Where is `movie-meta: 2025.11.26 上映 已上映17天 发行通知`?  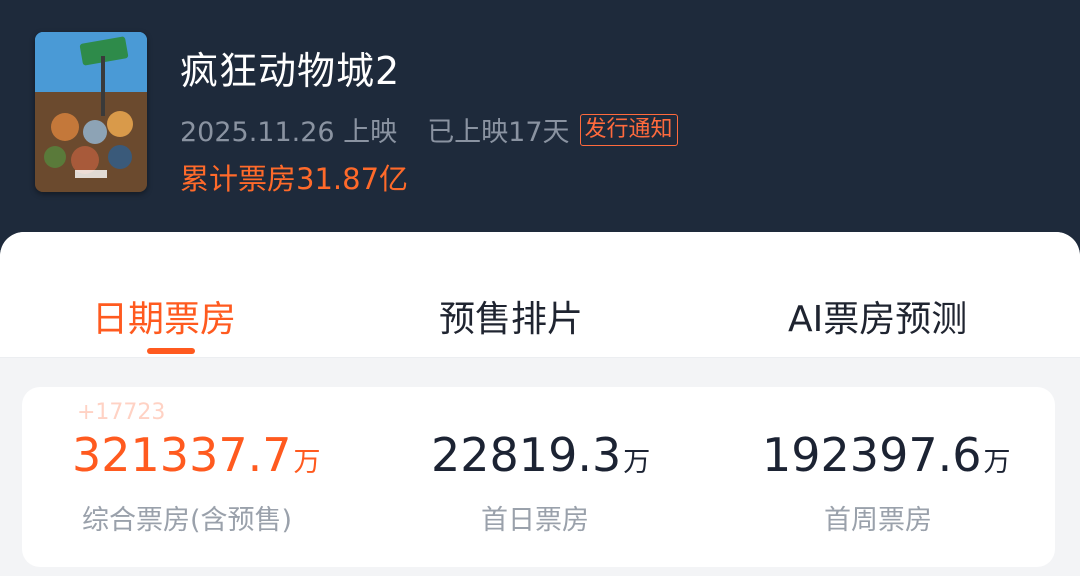 movie-meta: 2025.11.26 上映 已上映17天 发行通知 is located at coordinates (429, 129).